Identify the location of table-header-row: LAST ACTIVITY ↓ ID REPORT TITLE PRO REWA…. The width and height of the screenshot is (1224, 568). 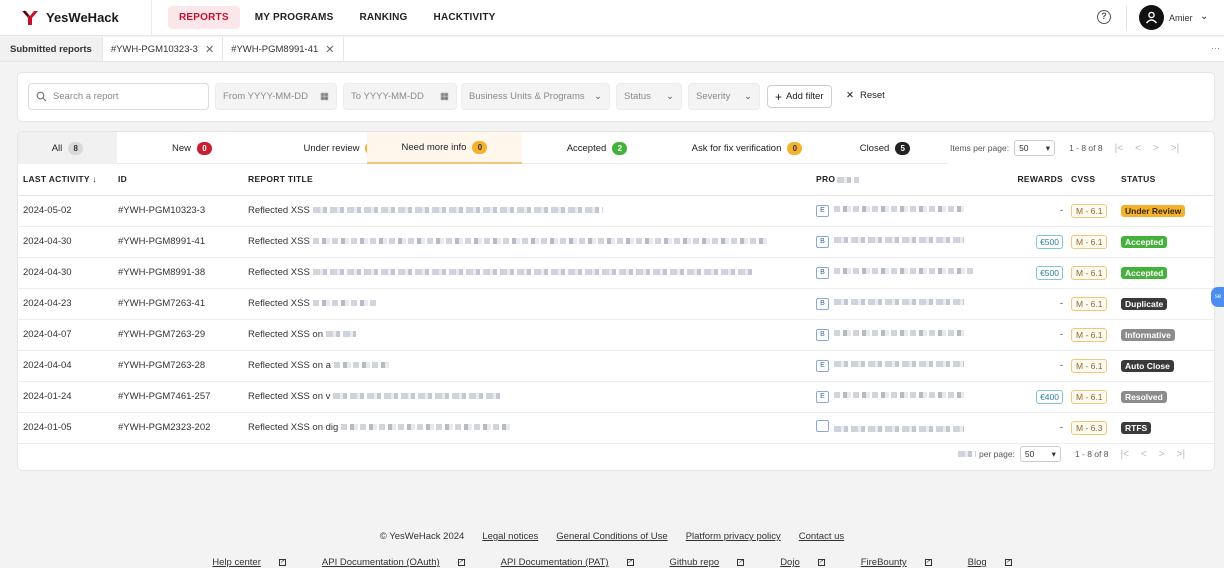
(616, 180).